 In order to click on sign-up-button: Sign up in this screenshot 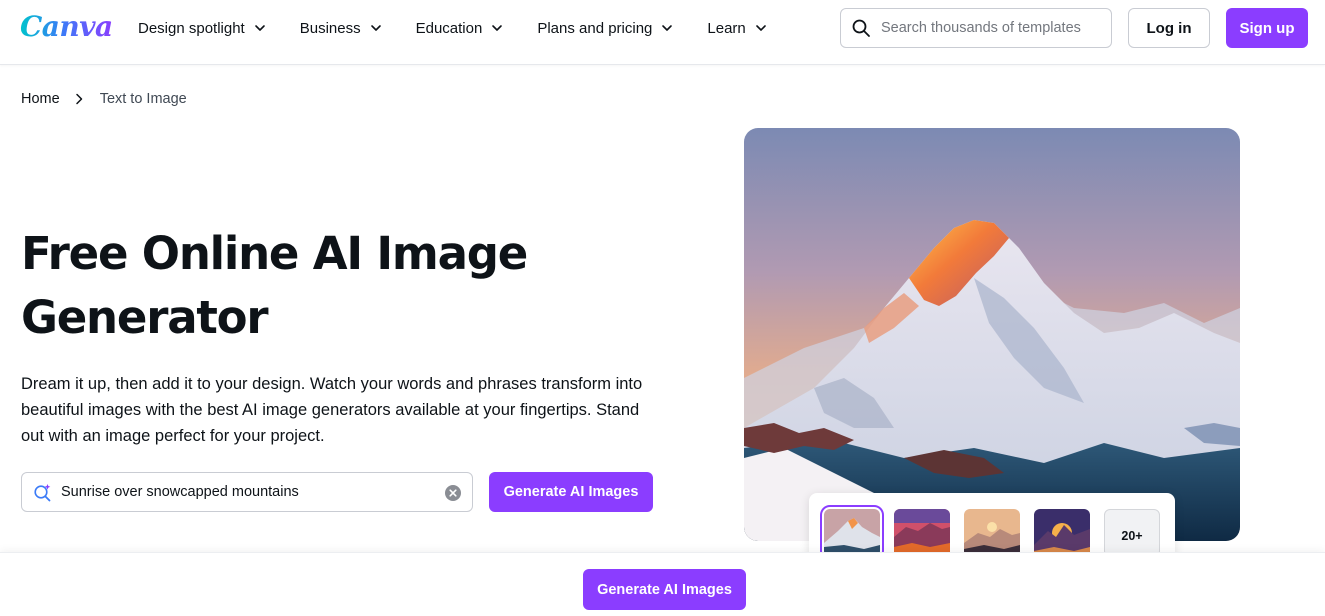, I will do `click(1267, 28)`.